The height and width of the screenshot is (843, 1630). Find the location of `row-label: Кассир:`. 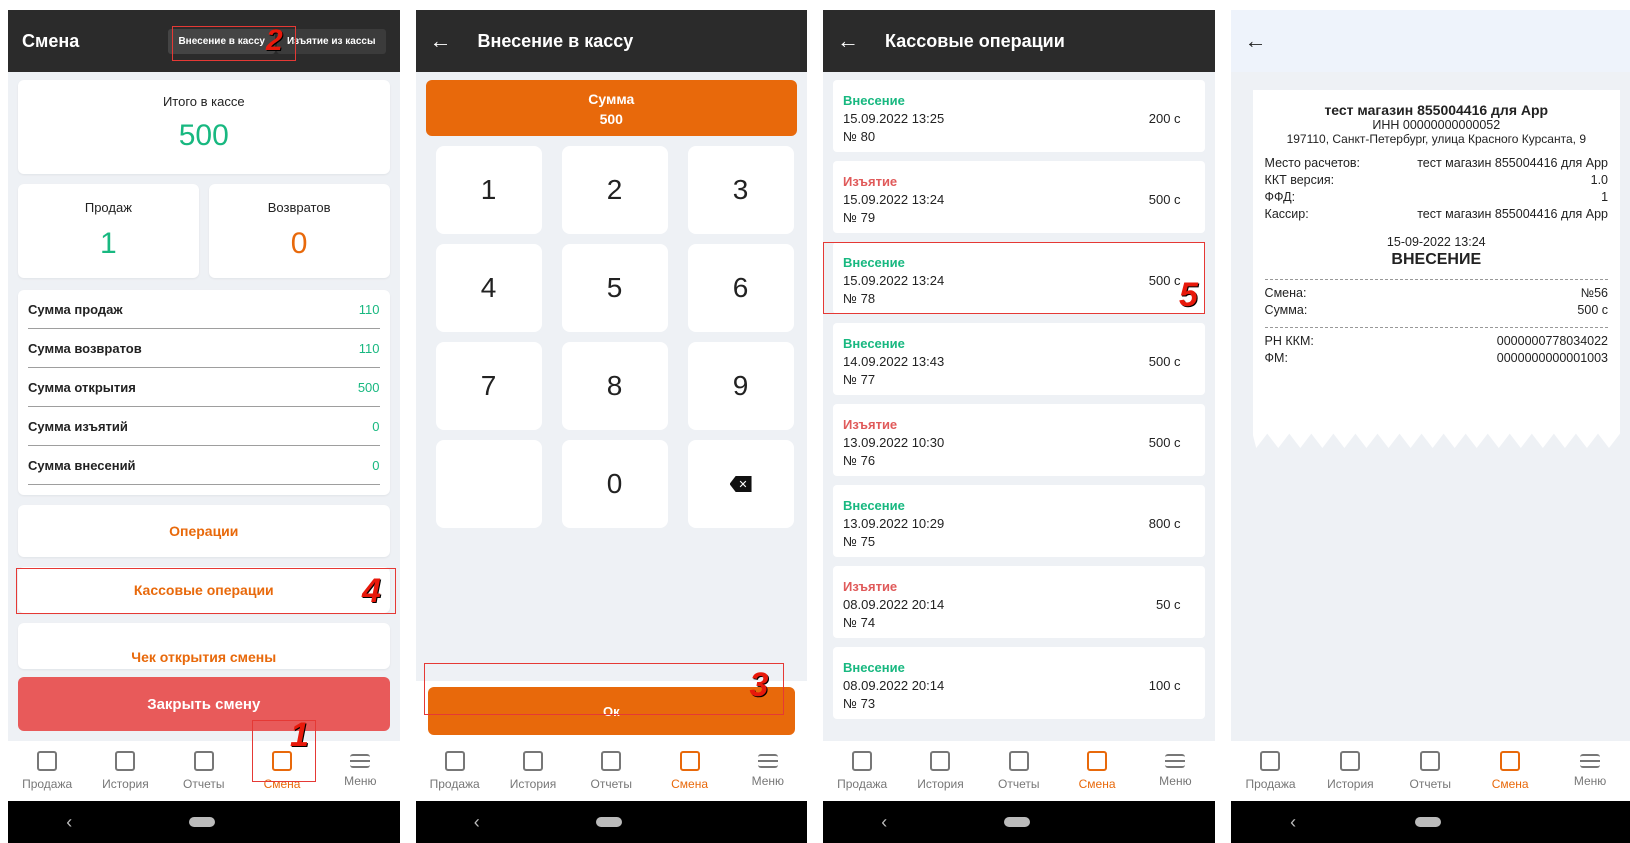

row-label: Кассир: is located at coordinates (1286, 214).